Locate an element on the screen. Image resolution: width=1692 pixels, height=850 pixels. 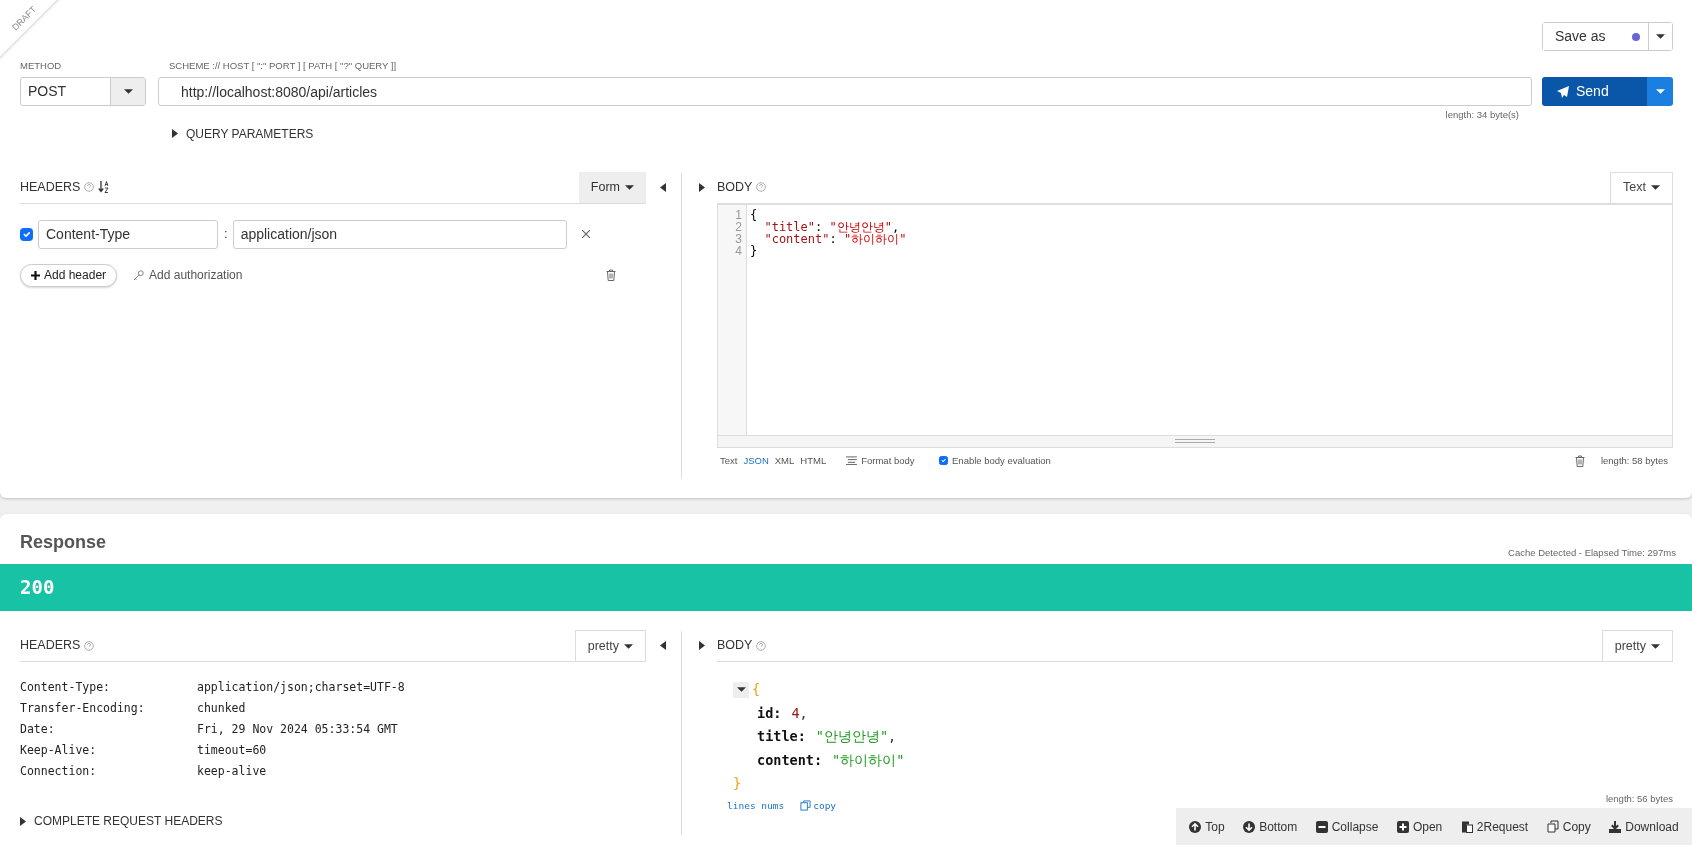
evaluation-checkbox is located at coordinates (943, 460).